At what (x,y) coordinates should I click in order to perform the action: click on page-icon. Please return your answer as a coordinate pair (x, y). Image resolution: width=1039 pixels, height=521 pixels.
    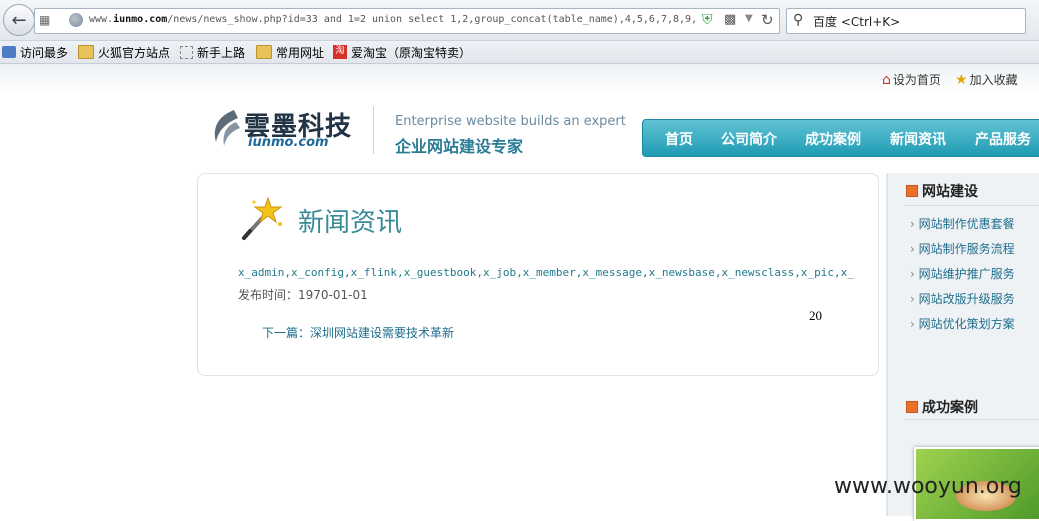
    Looking at the image, I should click on (186, 52).